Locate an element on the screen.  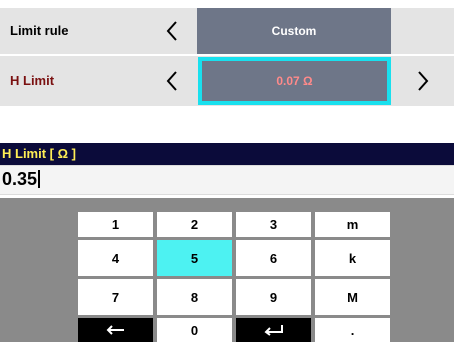
input-title: H Limit [ Ω ] is located at coordinates (227, 154).